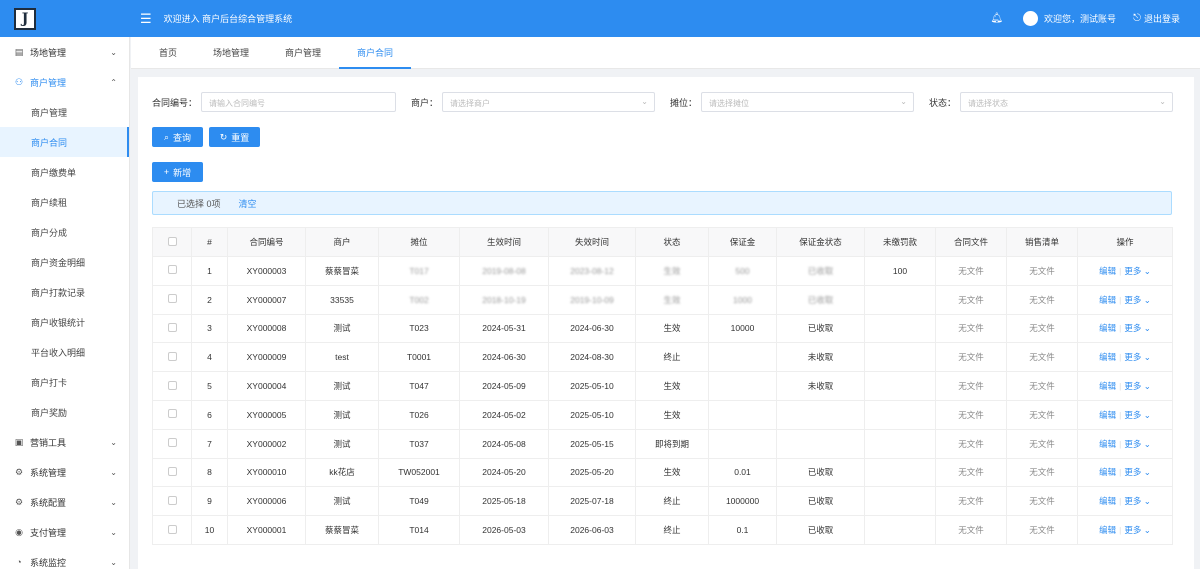  I want to click on sidebar-item-merchant-bills: 商户缴费单, so click(64, 172).